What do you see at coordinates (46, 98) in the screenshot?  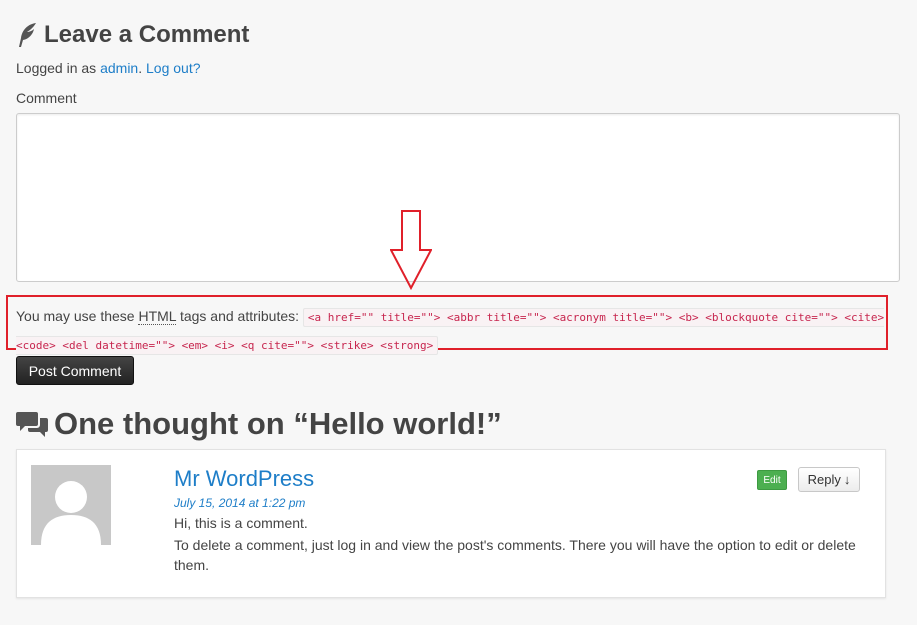 I see `comment-label: Comment` at bounding box center [46, 98].